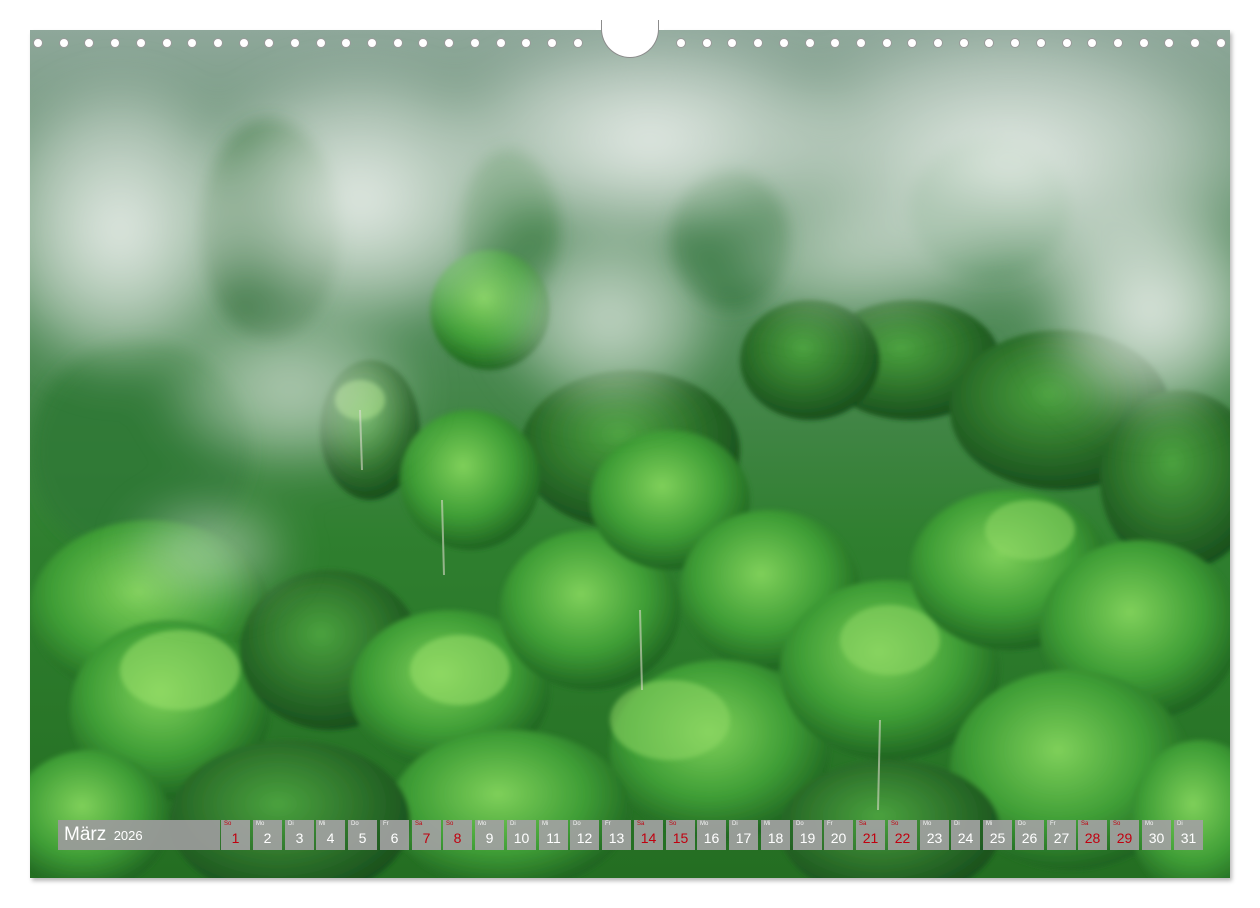 This screenshot has width=1260, height=908. I want to click on day-number: 16, so click(711, 838).